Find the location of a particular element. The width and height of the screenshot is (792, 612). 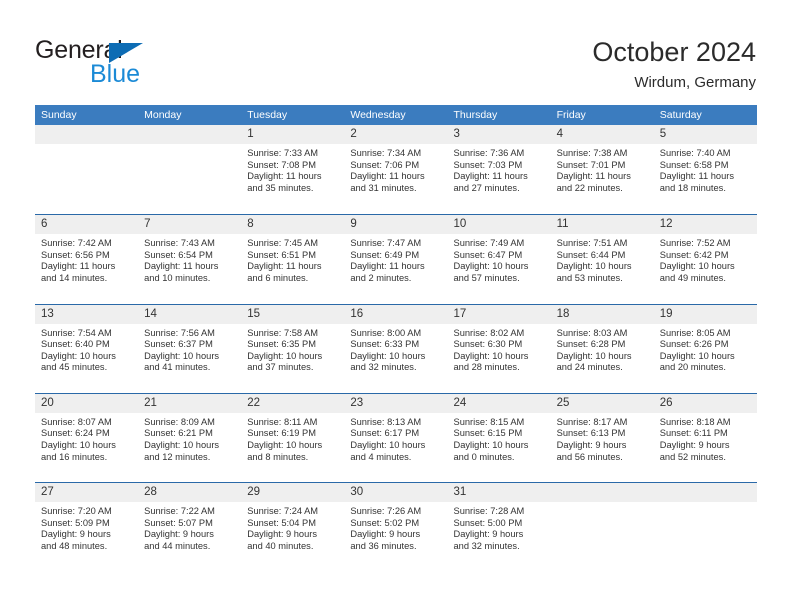

daylight-text: and 52 minutes. is located at coordinates (692, 456).